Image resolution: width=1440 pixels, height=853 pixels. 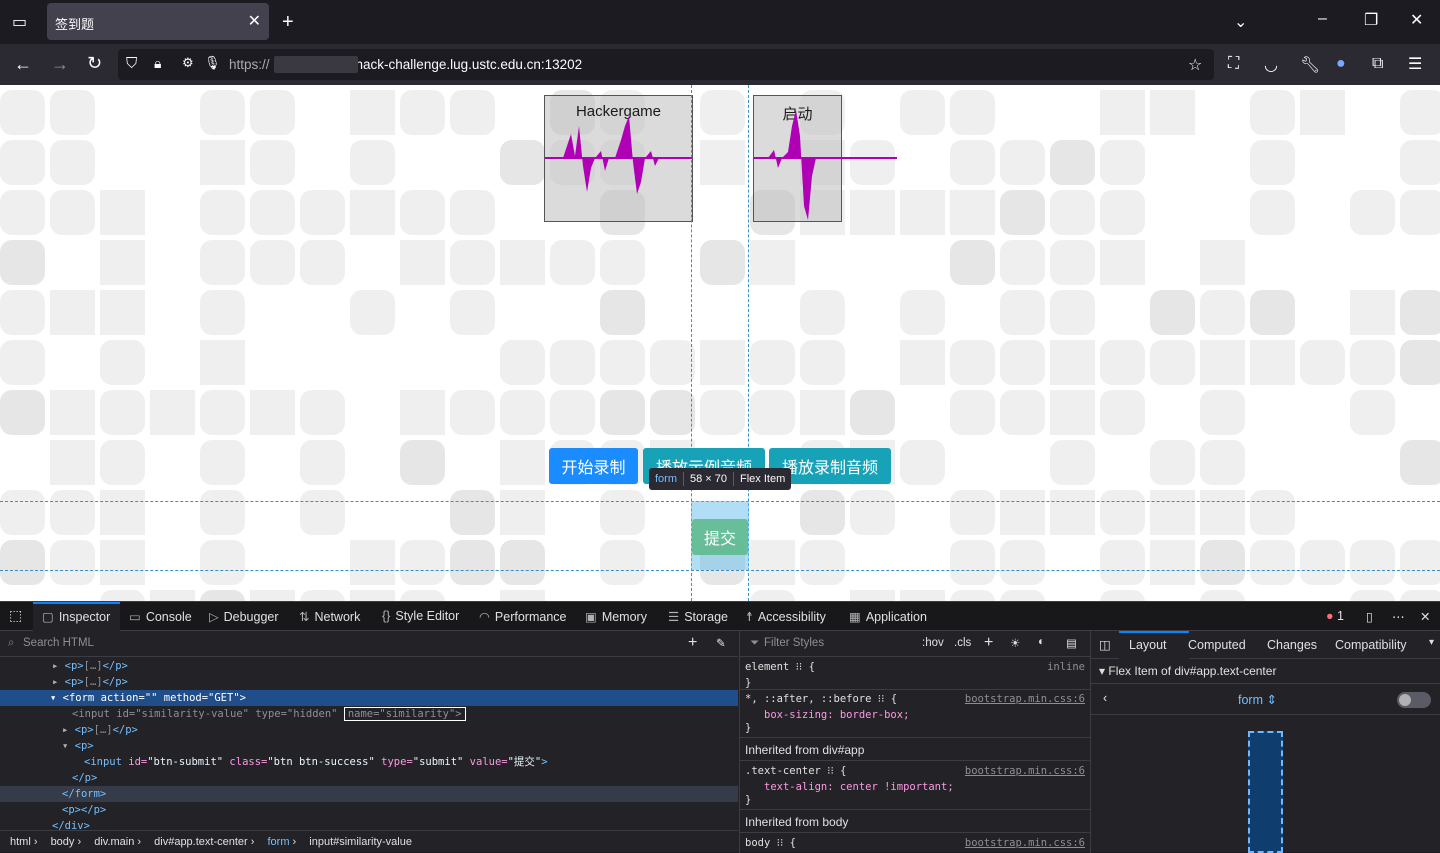 What do you see at coordinates (962, 643) in the screenshot?
I see `cls-toggle: .cls` at bounding box center [962, 643].